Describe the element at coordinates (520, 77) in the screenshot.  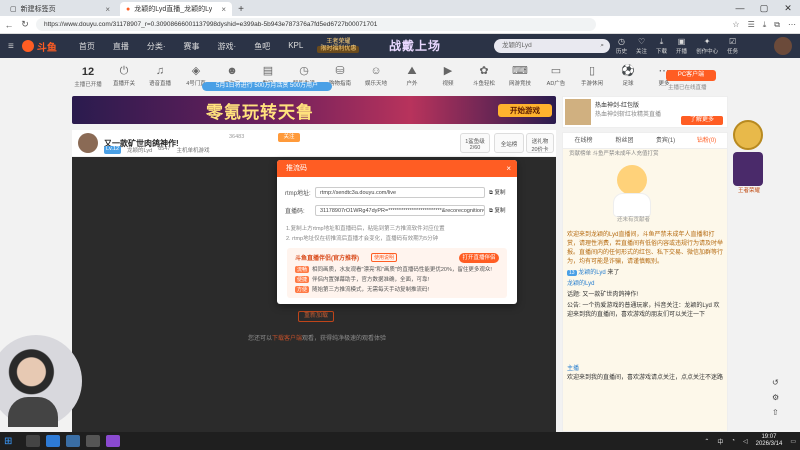
I see `category-item: ⌨ 网游竞技` at that location.